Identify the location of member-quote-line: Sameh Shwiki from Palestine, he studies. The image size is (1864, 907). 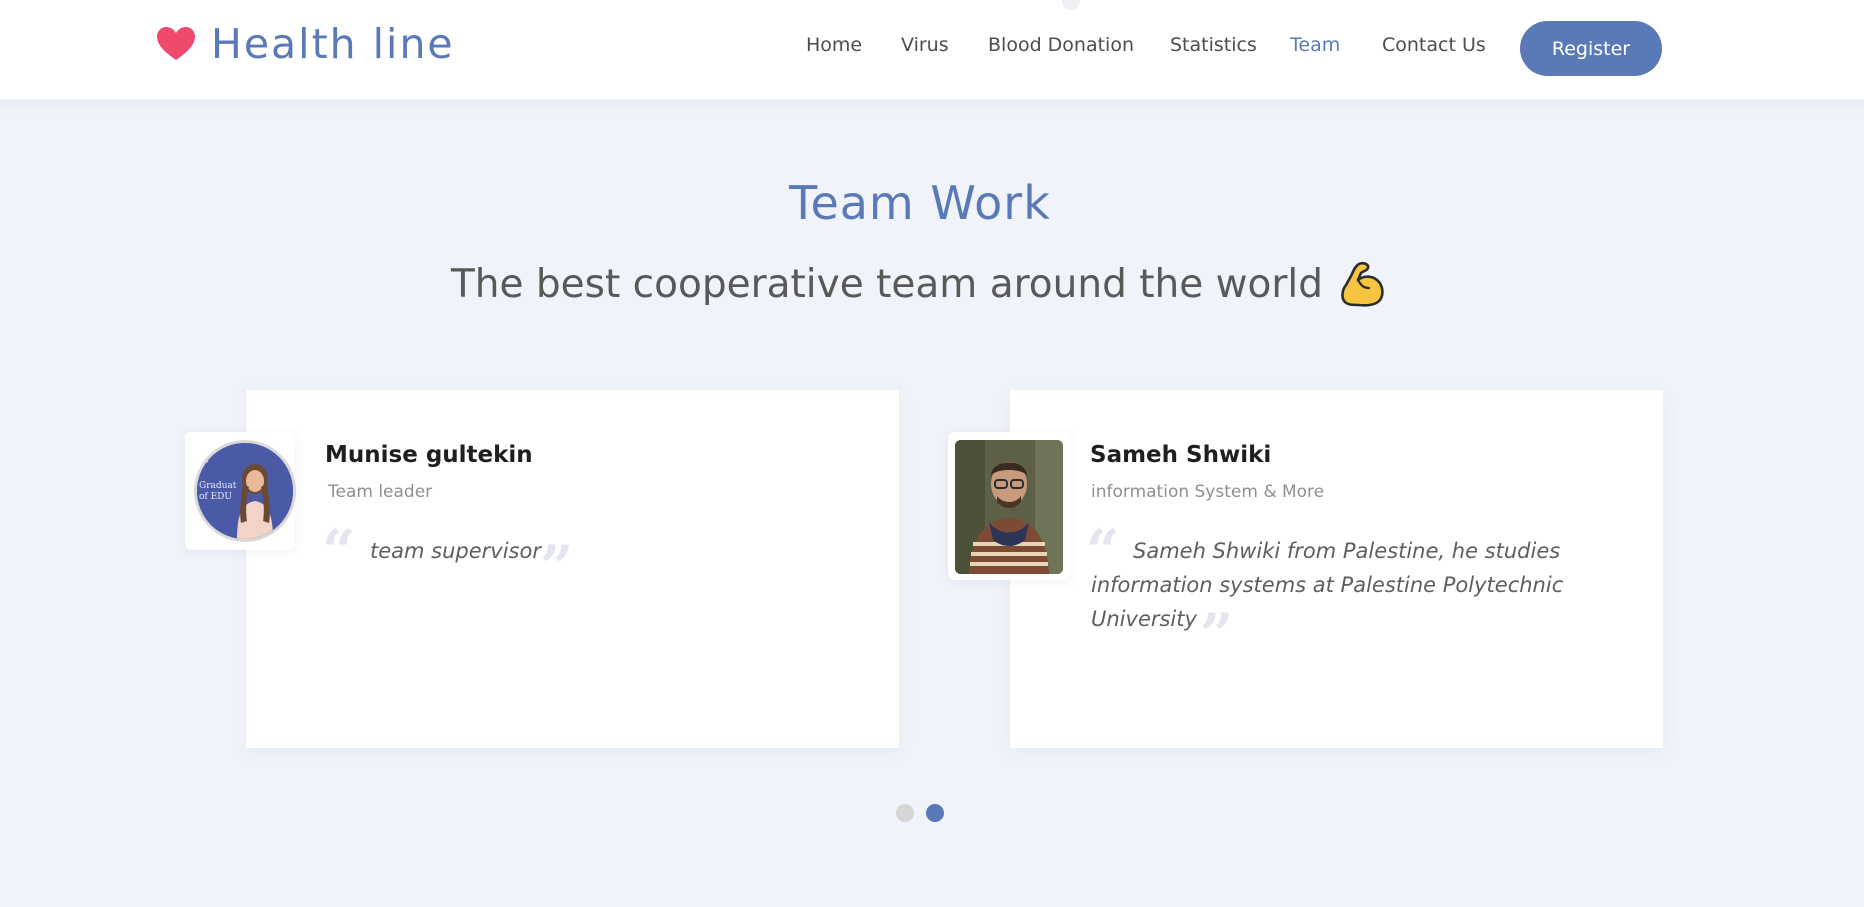
(1347, 551).